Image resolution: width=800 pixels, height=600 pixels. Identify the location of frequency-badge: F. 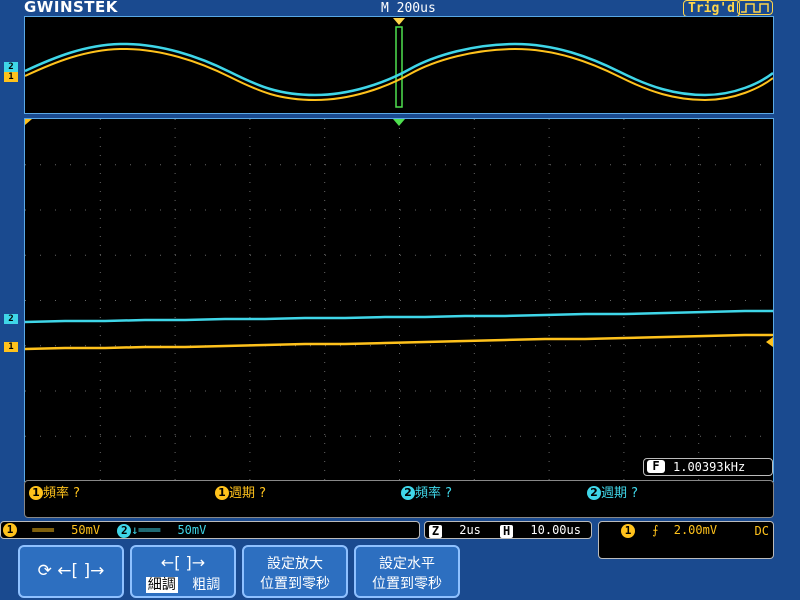
(656, 466).